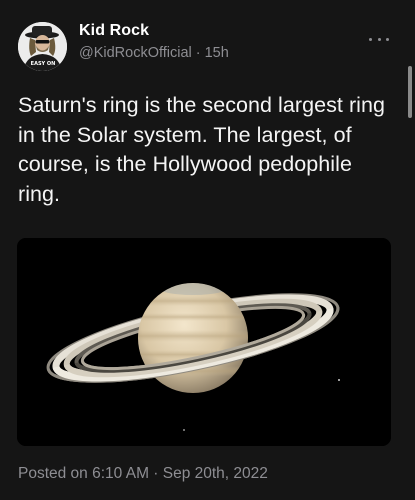 Image resolution: width=415 pixels, height=500 pixels. What do you see at coordinates (410, 92) in the screenshot?
I see `scrollbar-thumb` at bounding box center [410, 92].